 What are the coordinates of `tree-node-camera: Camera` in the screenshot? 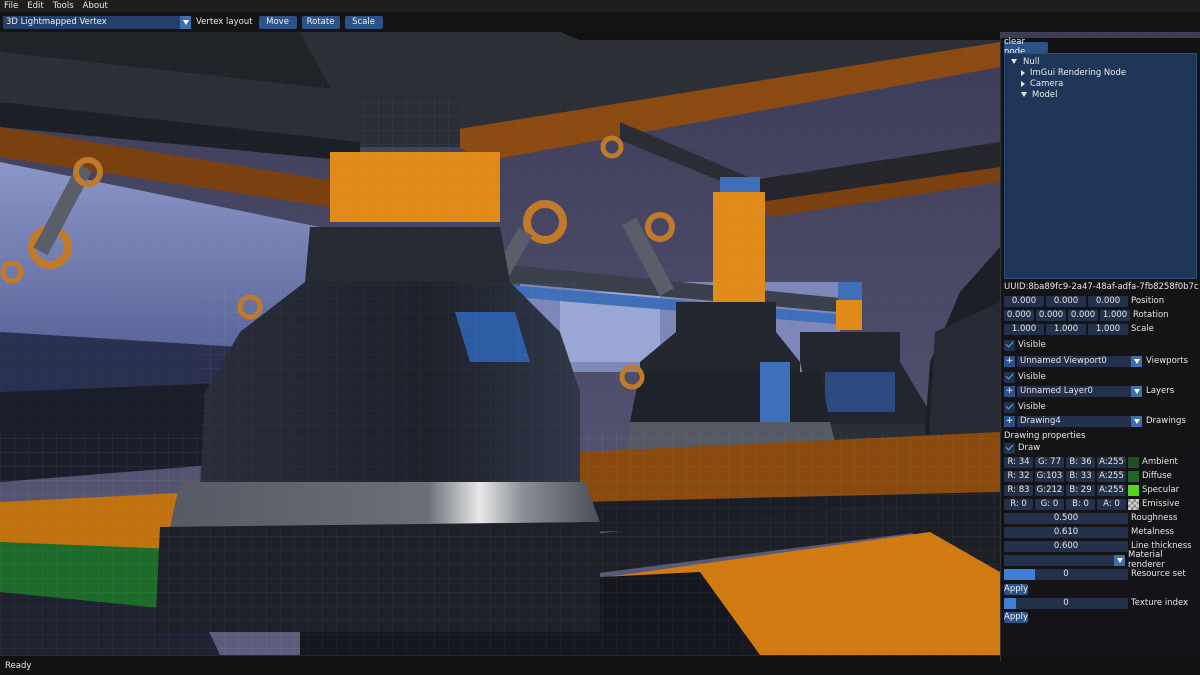 It's located at (1042, 83).